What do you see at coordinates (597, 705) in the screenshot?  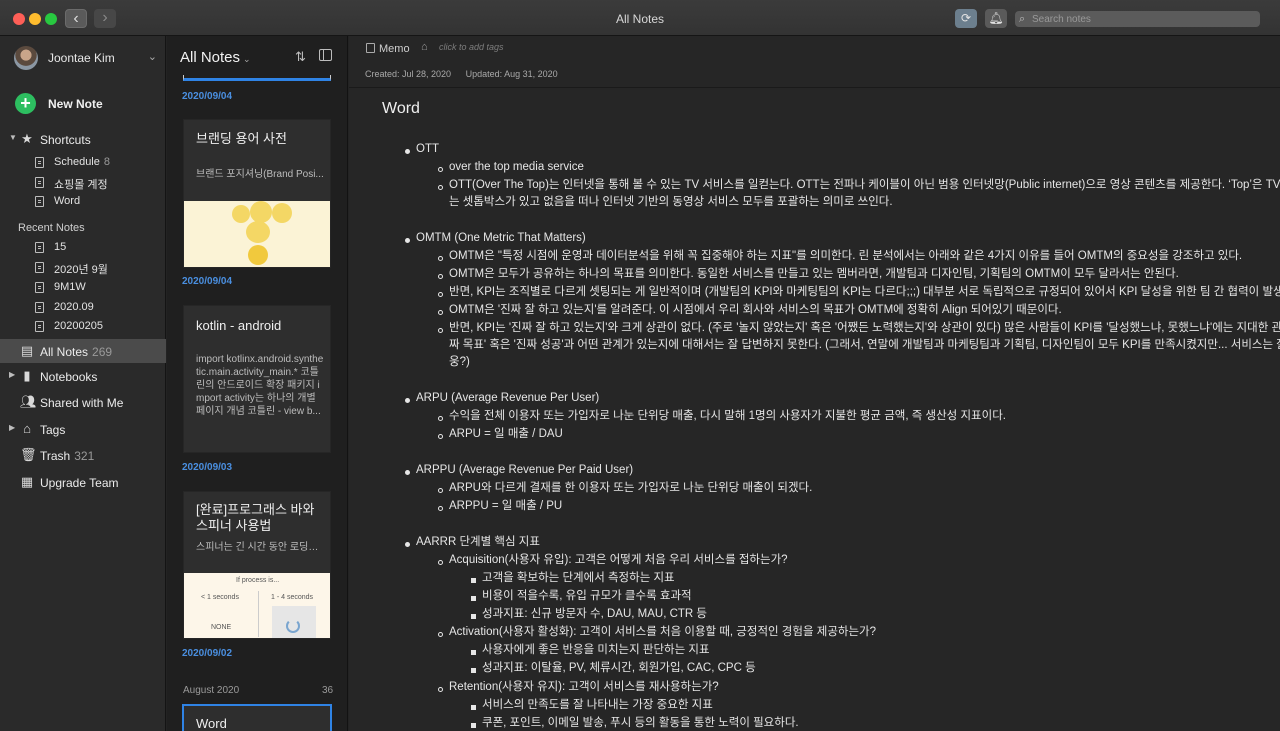 I see `note-line: 서비스의 만족도를 잘 나타내는 가장 중요한 지표` at bounding box center [597, 705].